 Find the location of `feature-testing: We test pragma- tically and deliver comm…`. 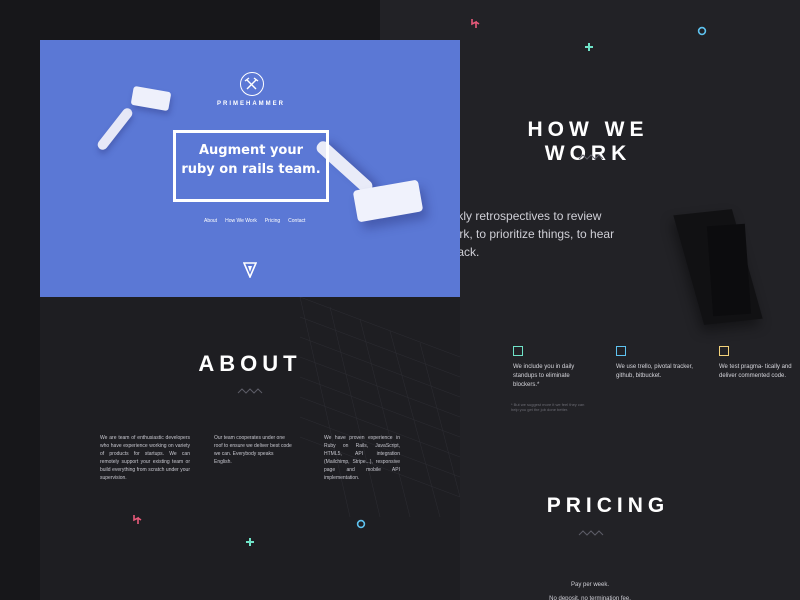

feature-testing: We test pragma- tically and deliver comm… is located at coordinates (759, 363).